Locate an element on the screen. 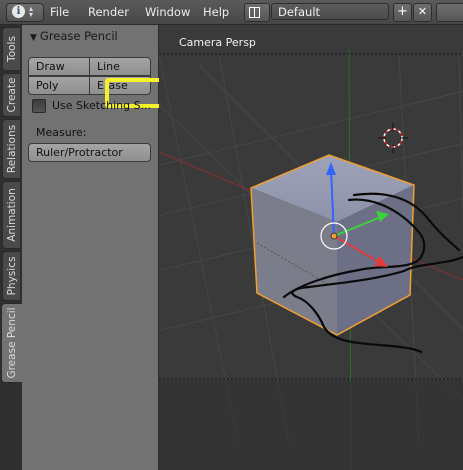 This screenshot has height=470, width=463. checkbox-box is located at coordinates (39, 106).